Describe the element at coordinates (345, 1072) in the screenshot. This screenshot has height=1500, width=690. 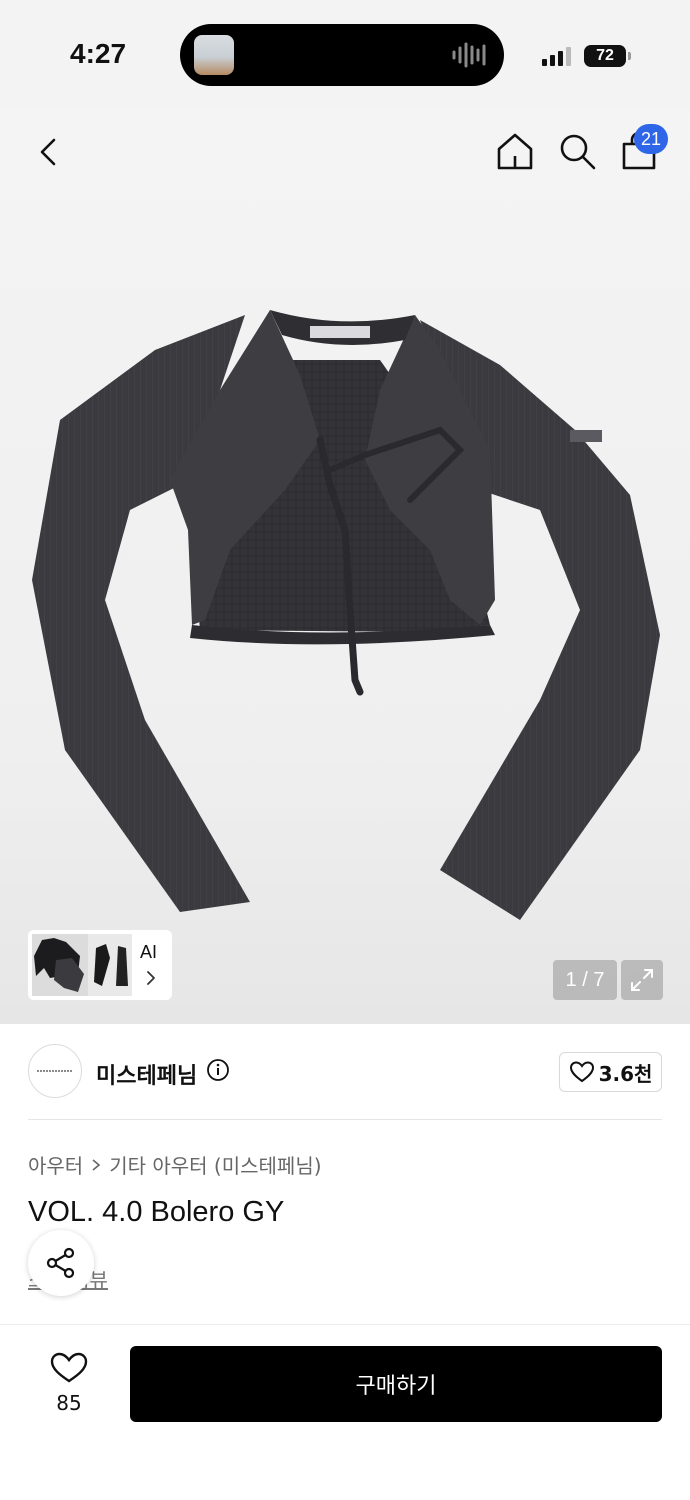
I see `brand-row: 미스테페님 3.6천` at that location.